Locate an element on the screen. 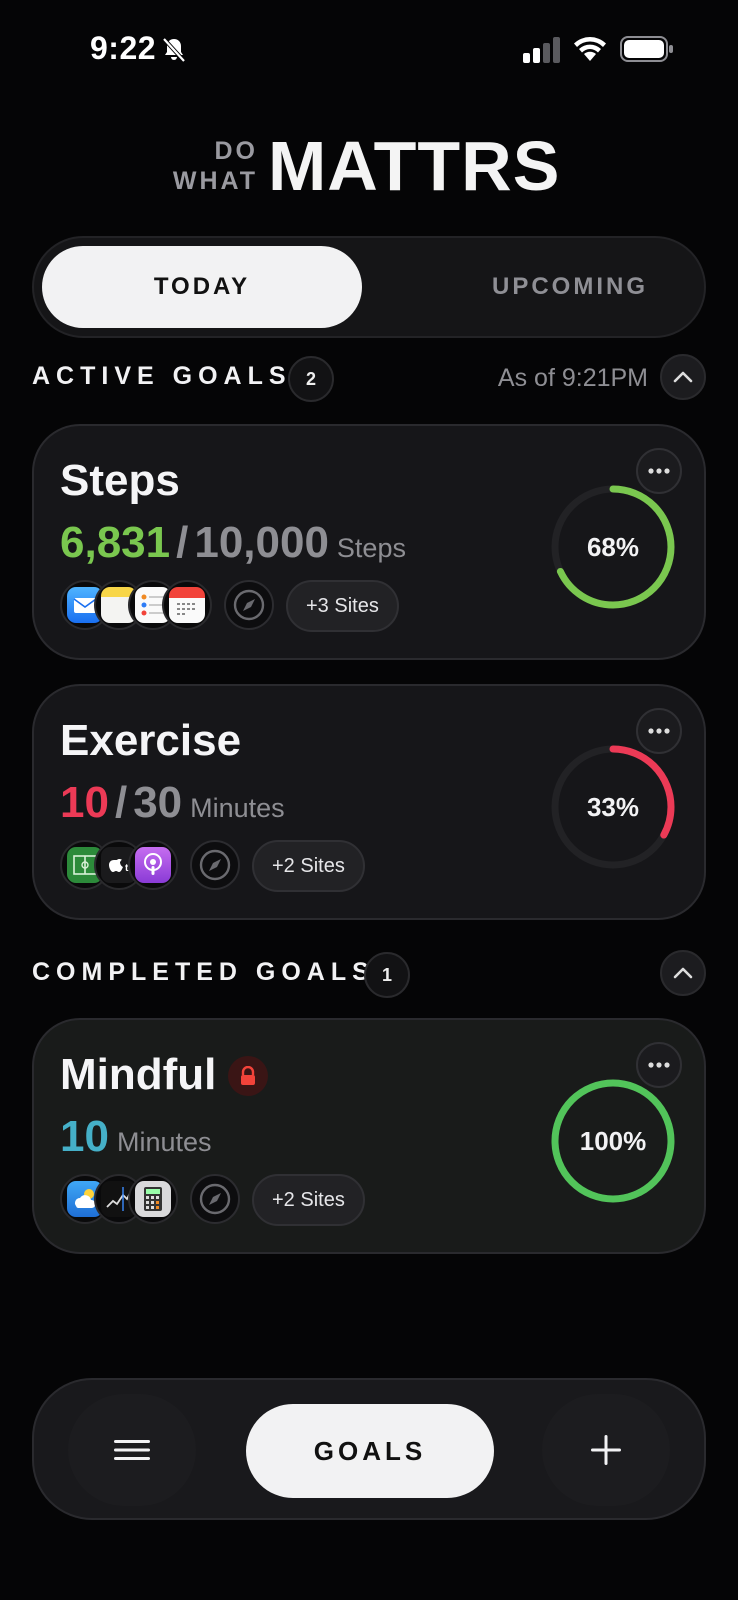  wifi-icon is located at coordinates (590, 49).